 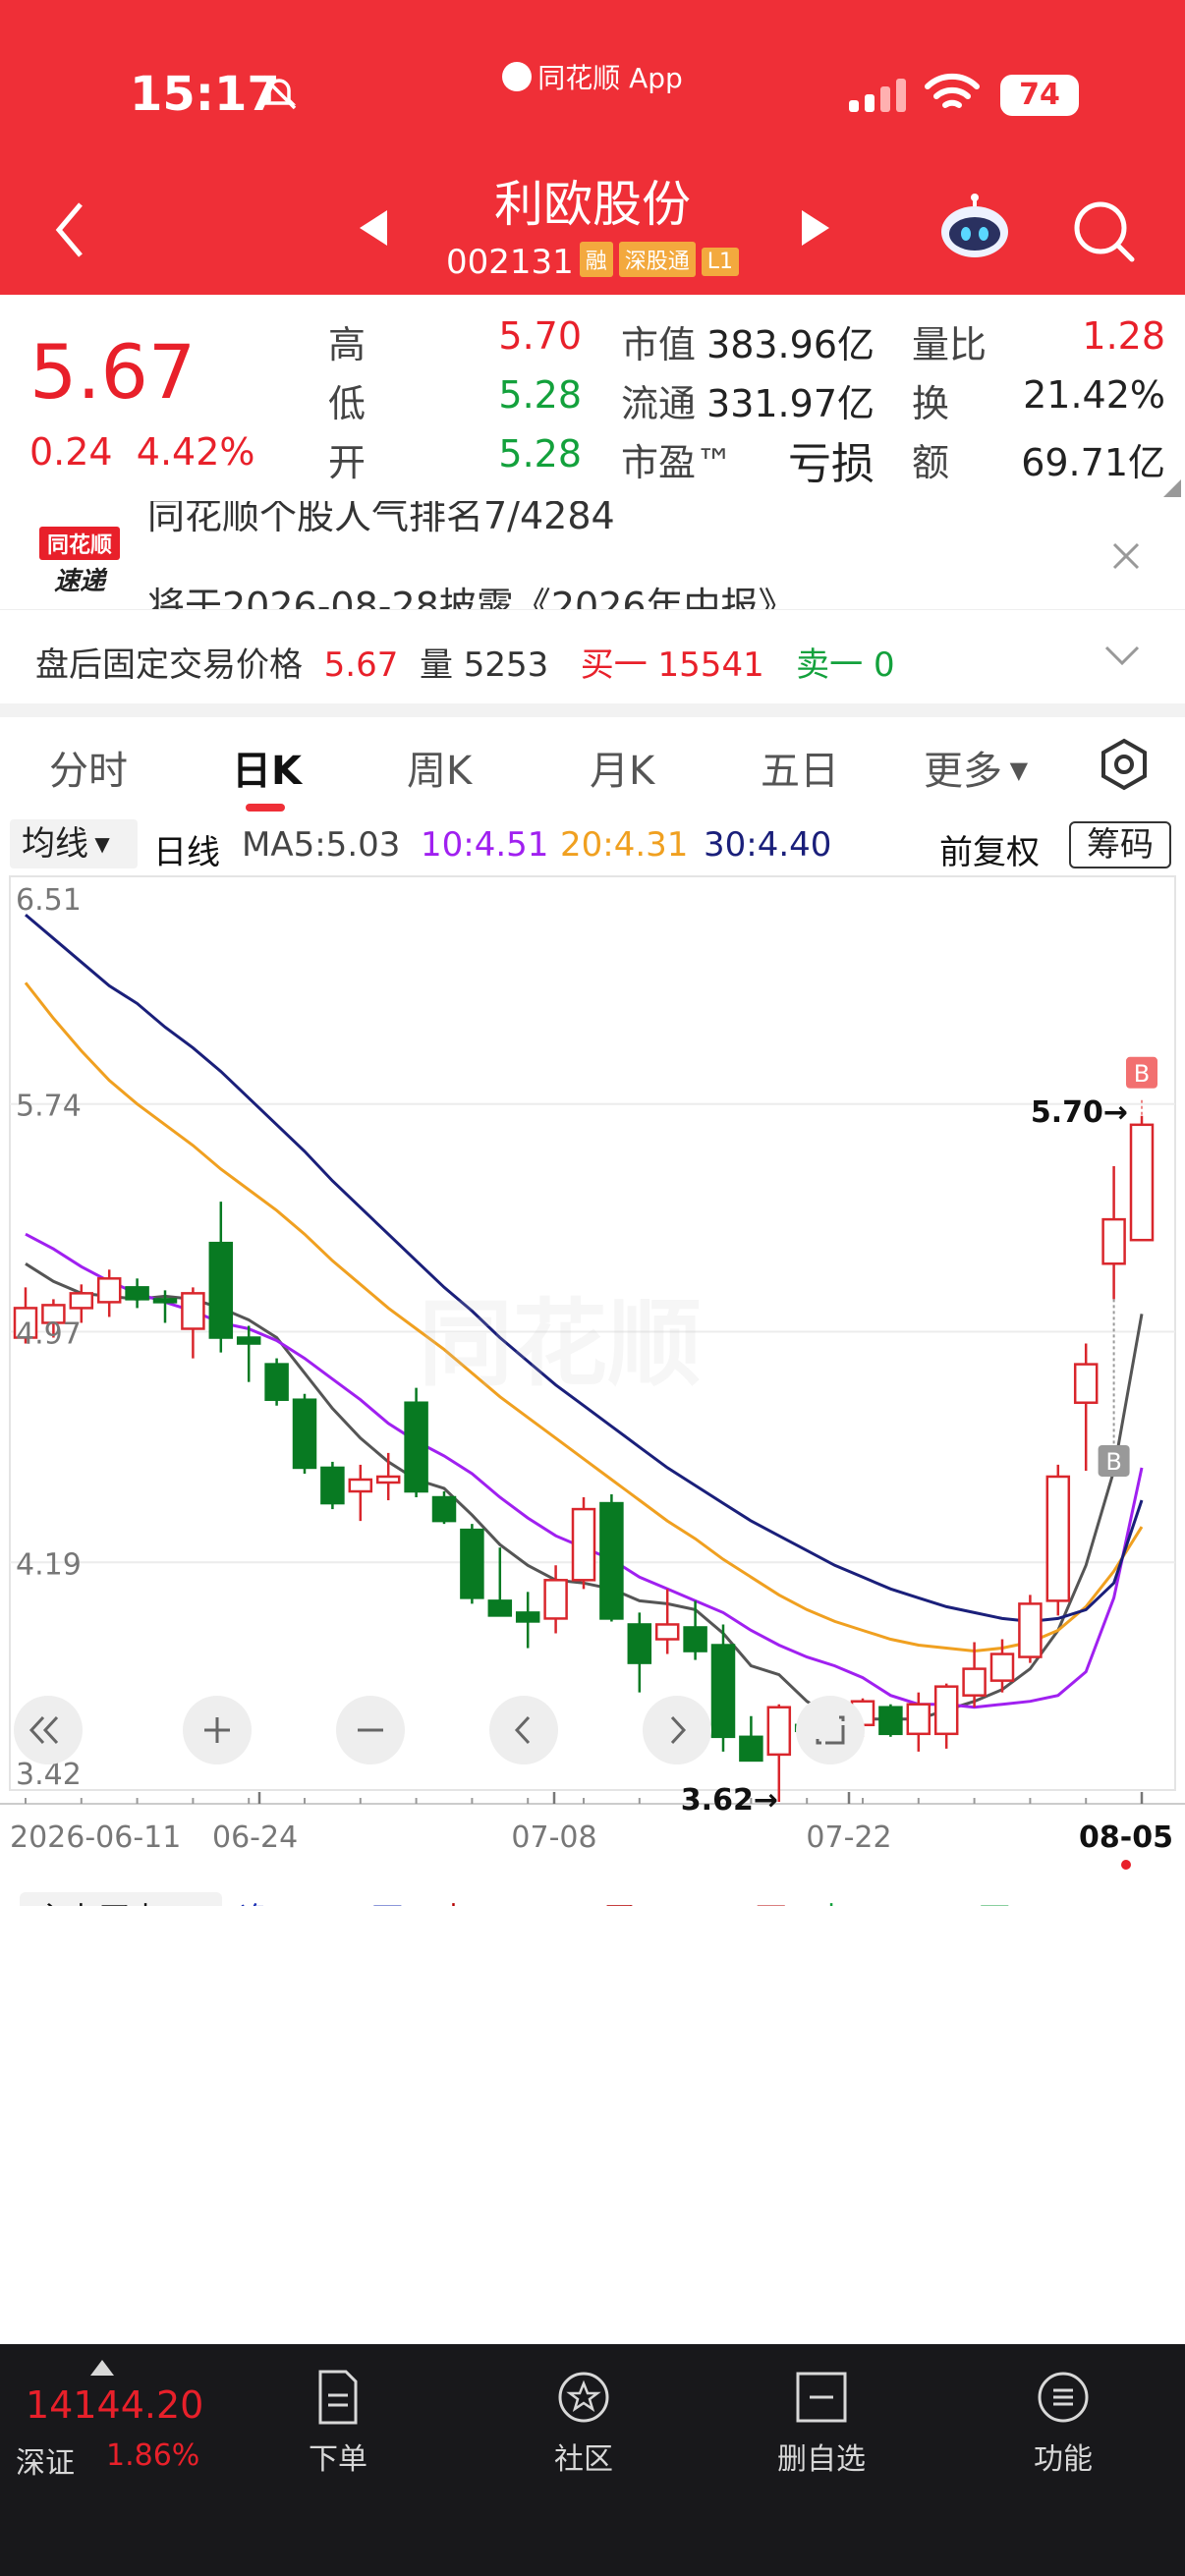 I want to click on double-chevron-left-icon, so click(x=44, y=1730).